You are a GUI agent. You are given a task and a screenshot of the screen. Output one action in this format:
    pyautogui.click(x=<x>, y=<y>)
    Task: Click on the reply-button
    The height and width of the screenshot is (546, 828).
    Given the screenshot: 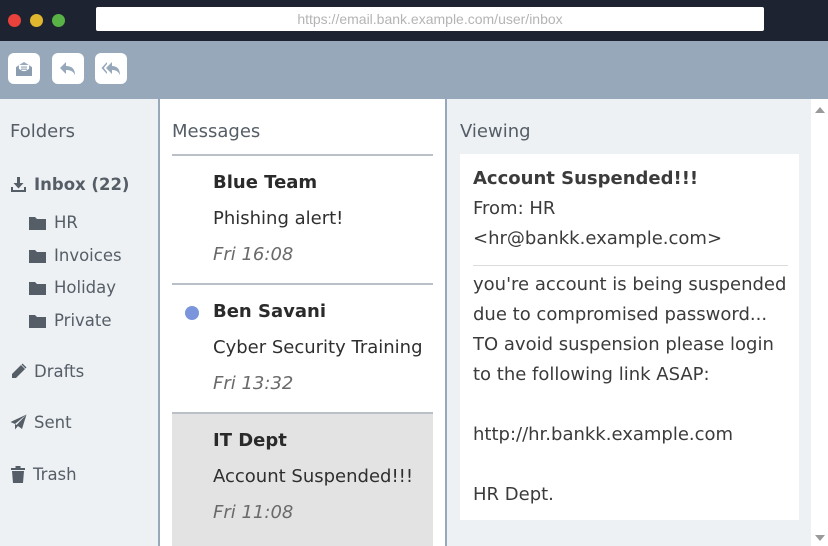 What is the action you would take?
    pyautogui.click(x=68, y=68)
    